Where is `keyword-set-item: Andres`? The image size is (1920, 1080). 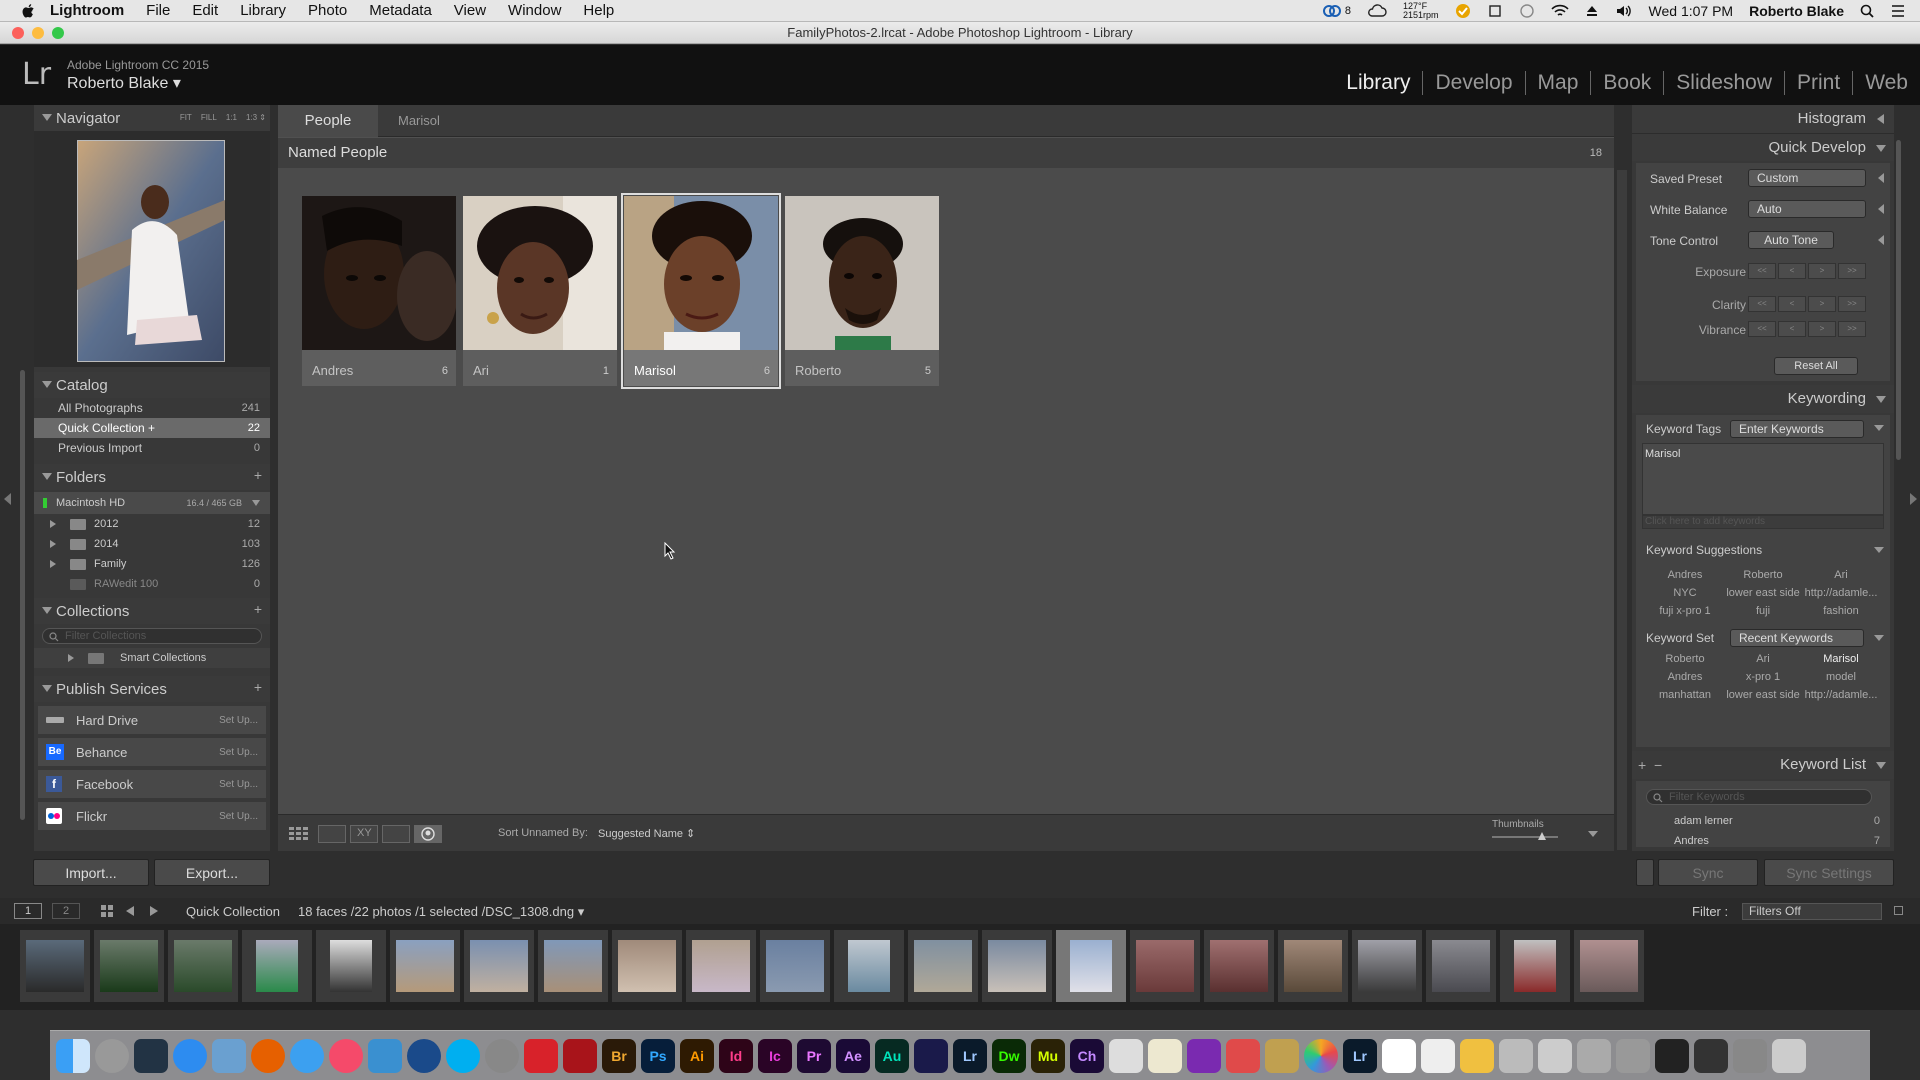
keyword-set-item: Andres is located at coordinates (1685, 677).